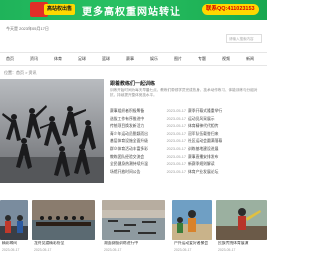 The width and height of the screenshot is (320, 261). I want to click on list-item: 全民健身热潮持续升温 2023-05-17, so click(148, 166).